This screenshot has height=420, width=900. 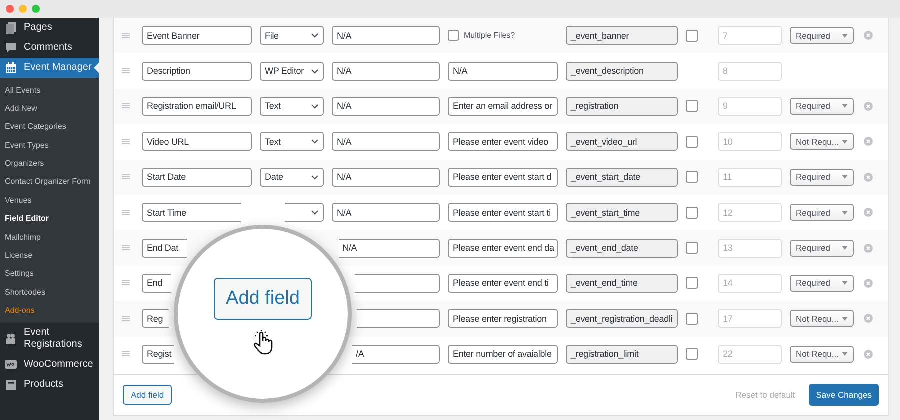 What do you see at coordinates (622, 248) in the screenshot?
I see `meta-key-field: _event_end_date` at bounding box center [622, 248].